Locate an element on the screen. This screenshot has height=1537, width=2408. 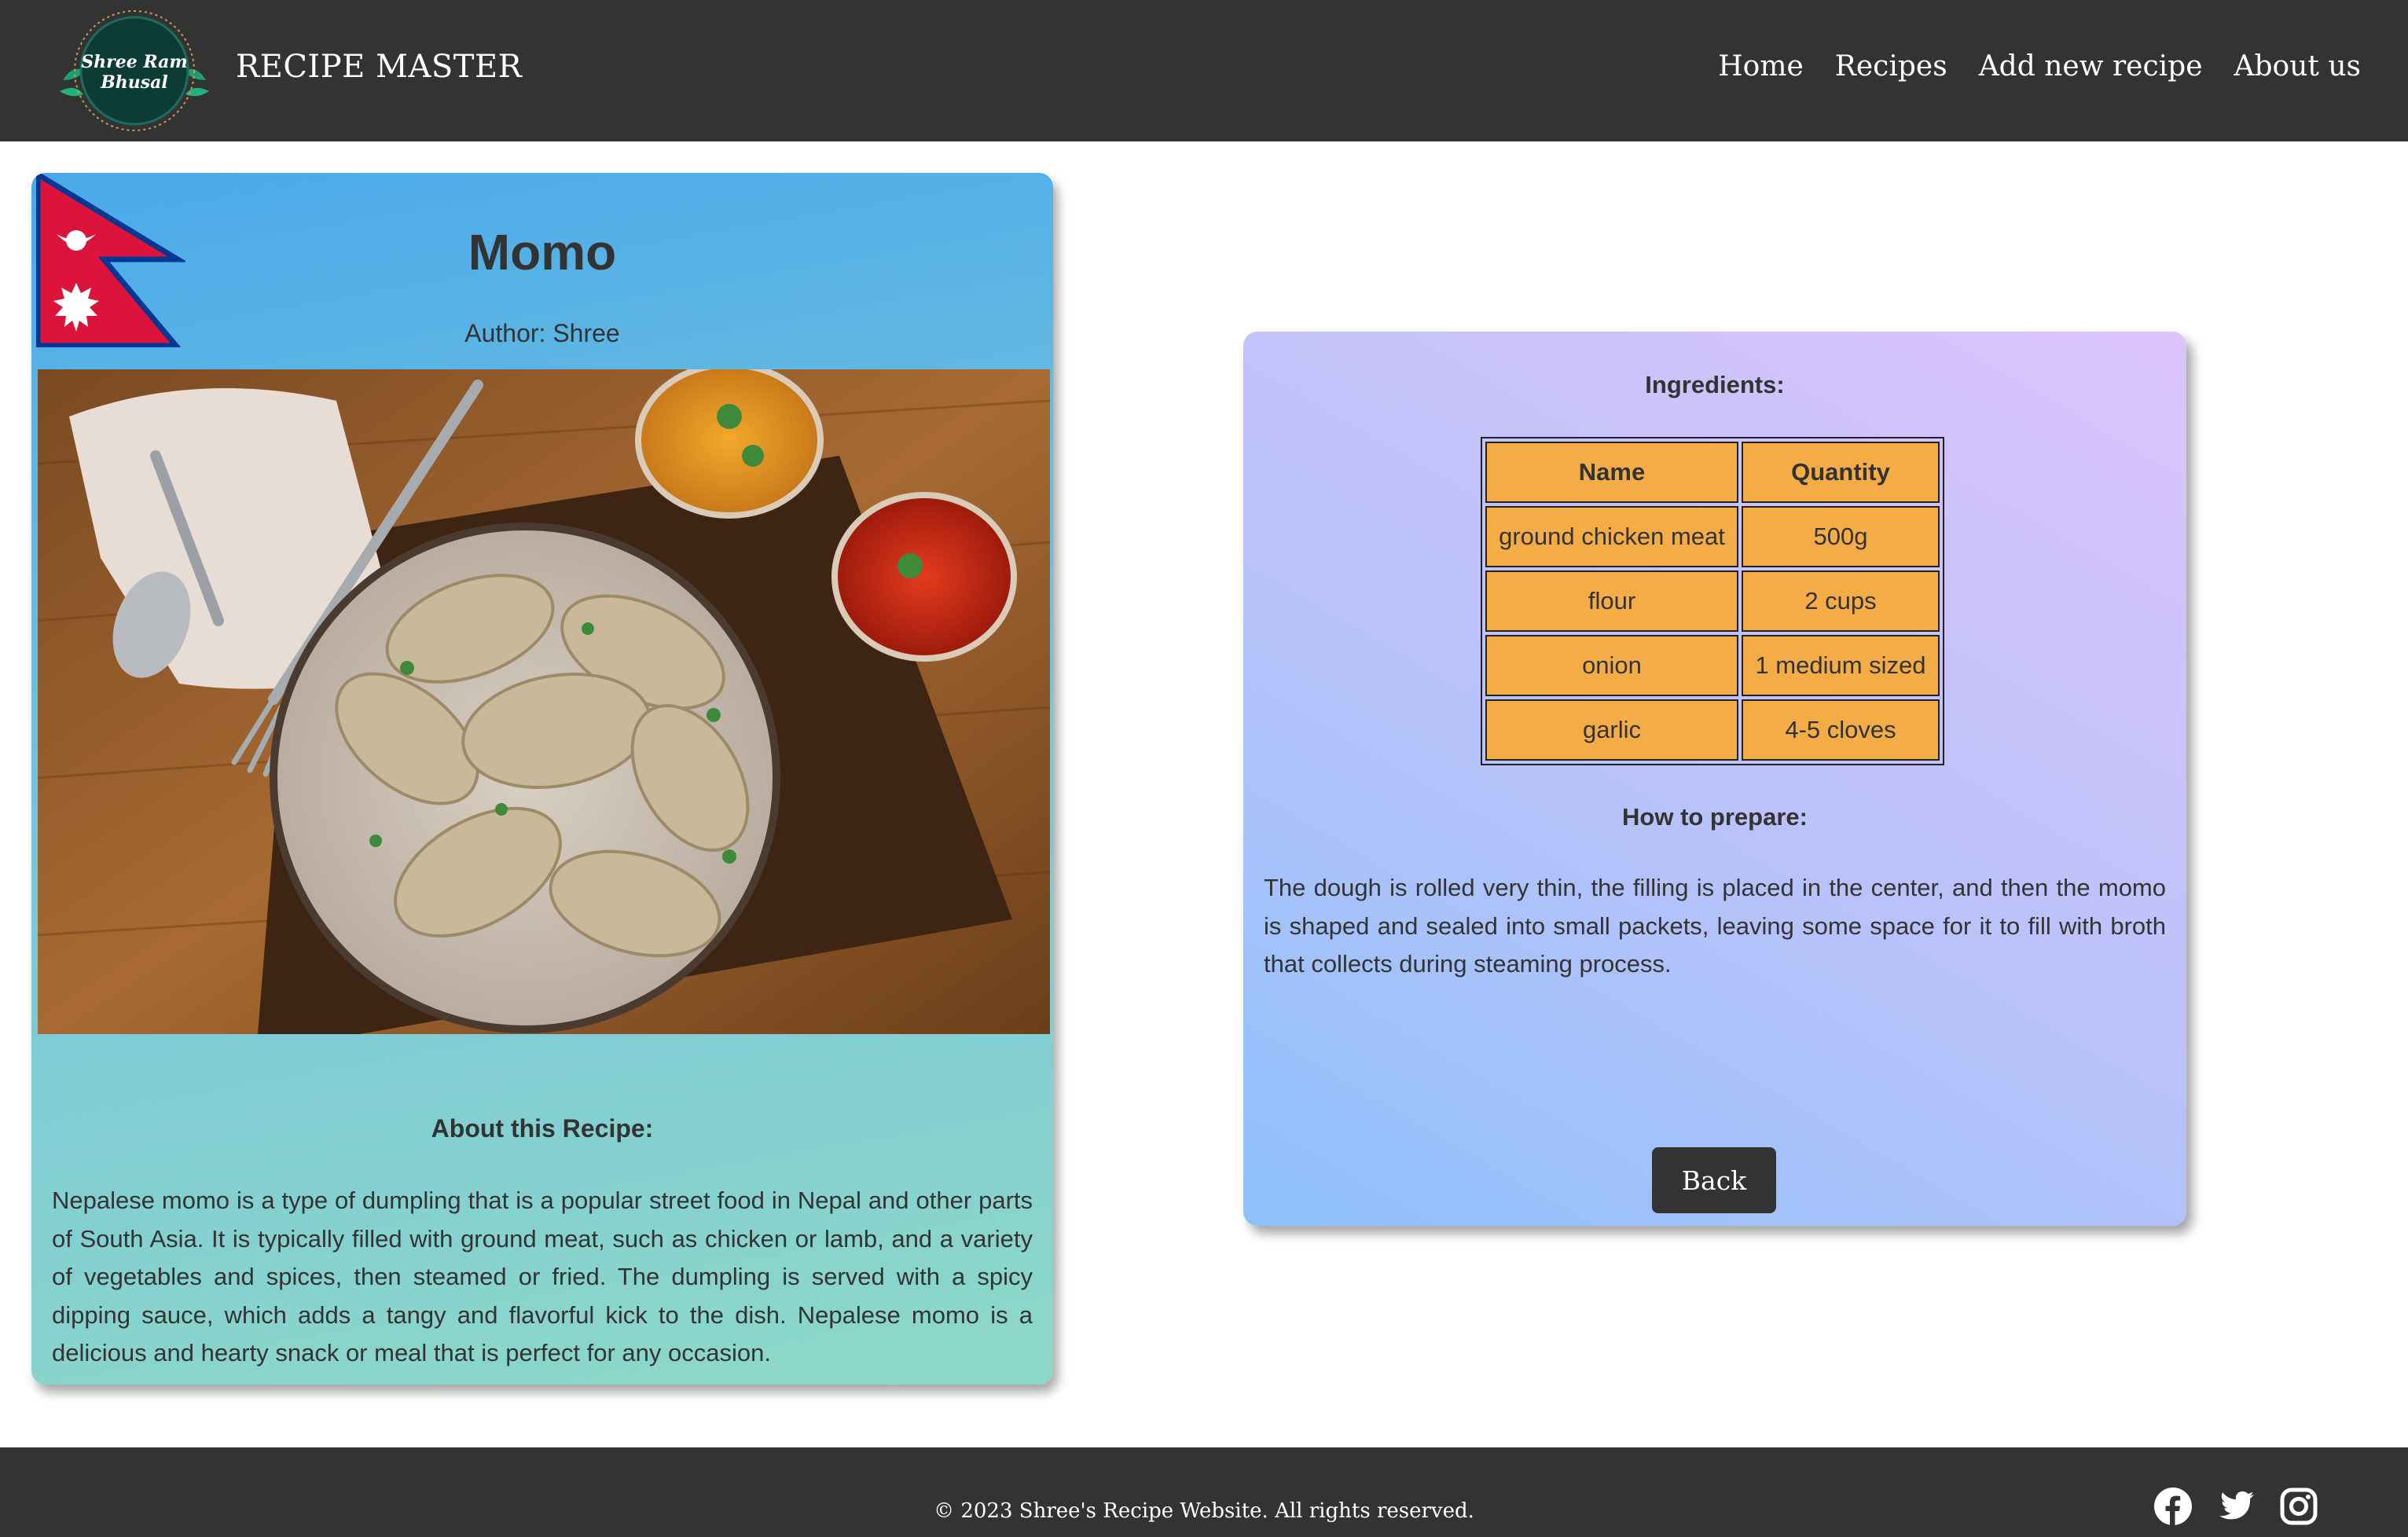
nav-home: Home is located at coordinates (1761, 66).